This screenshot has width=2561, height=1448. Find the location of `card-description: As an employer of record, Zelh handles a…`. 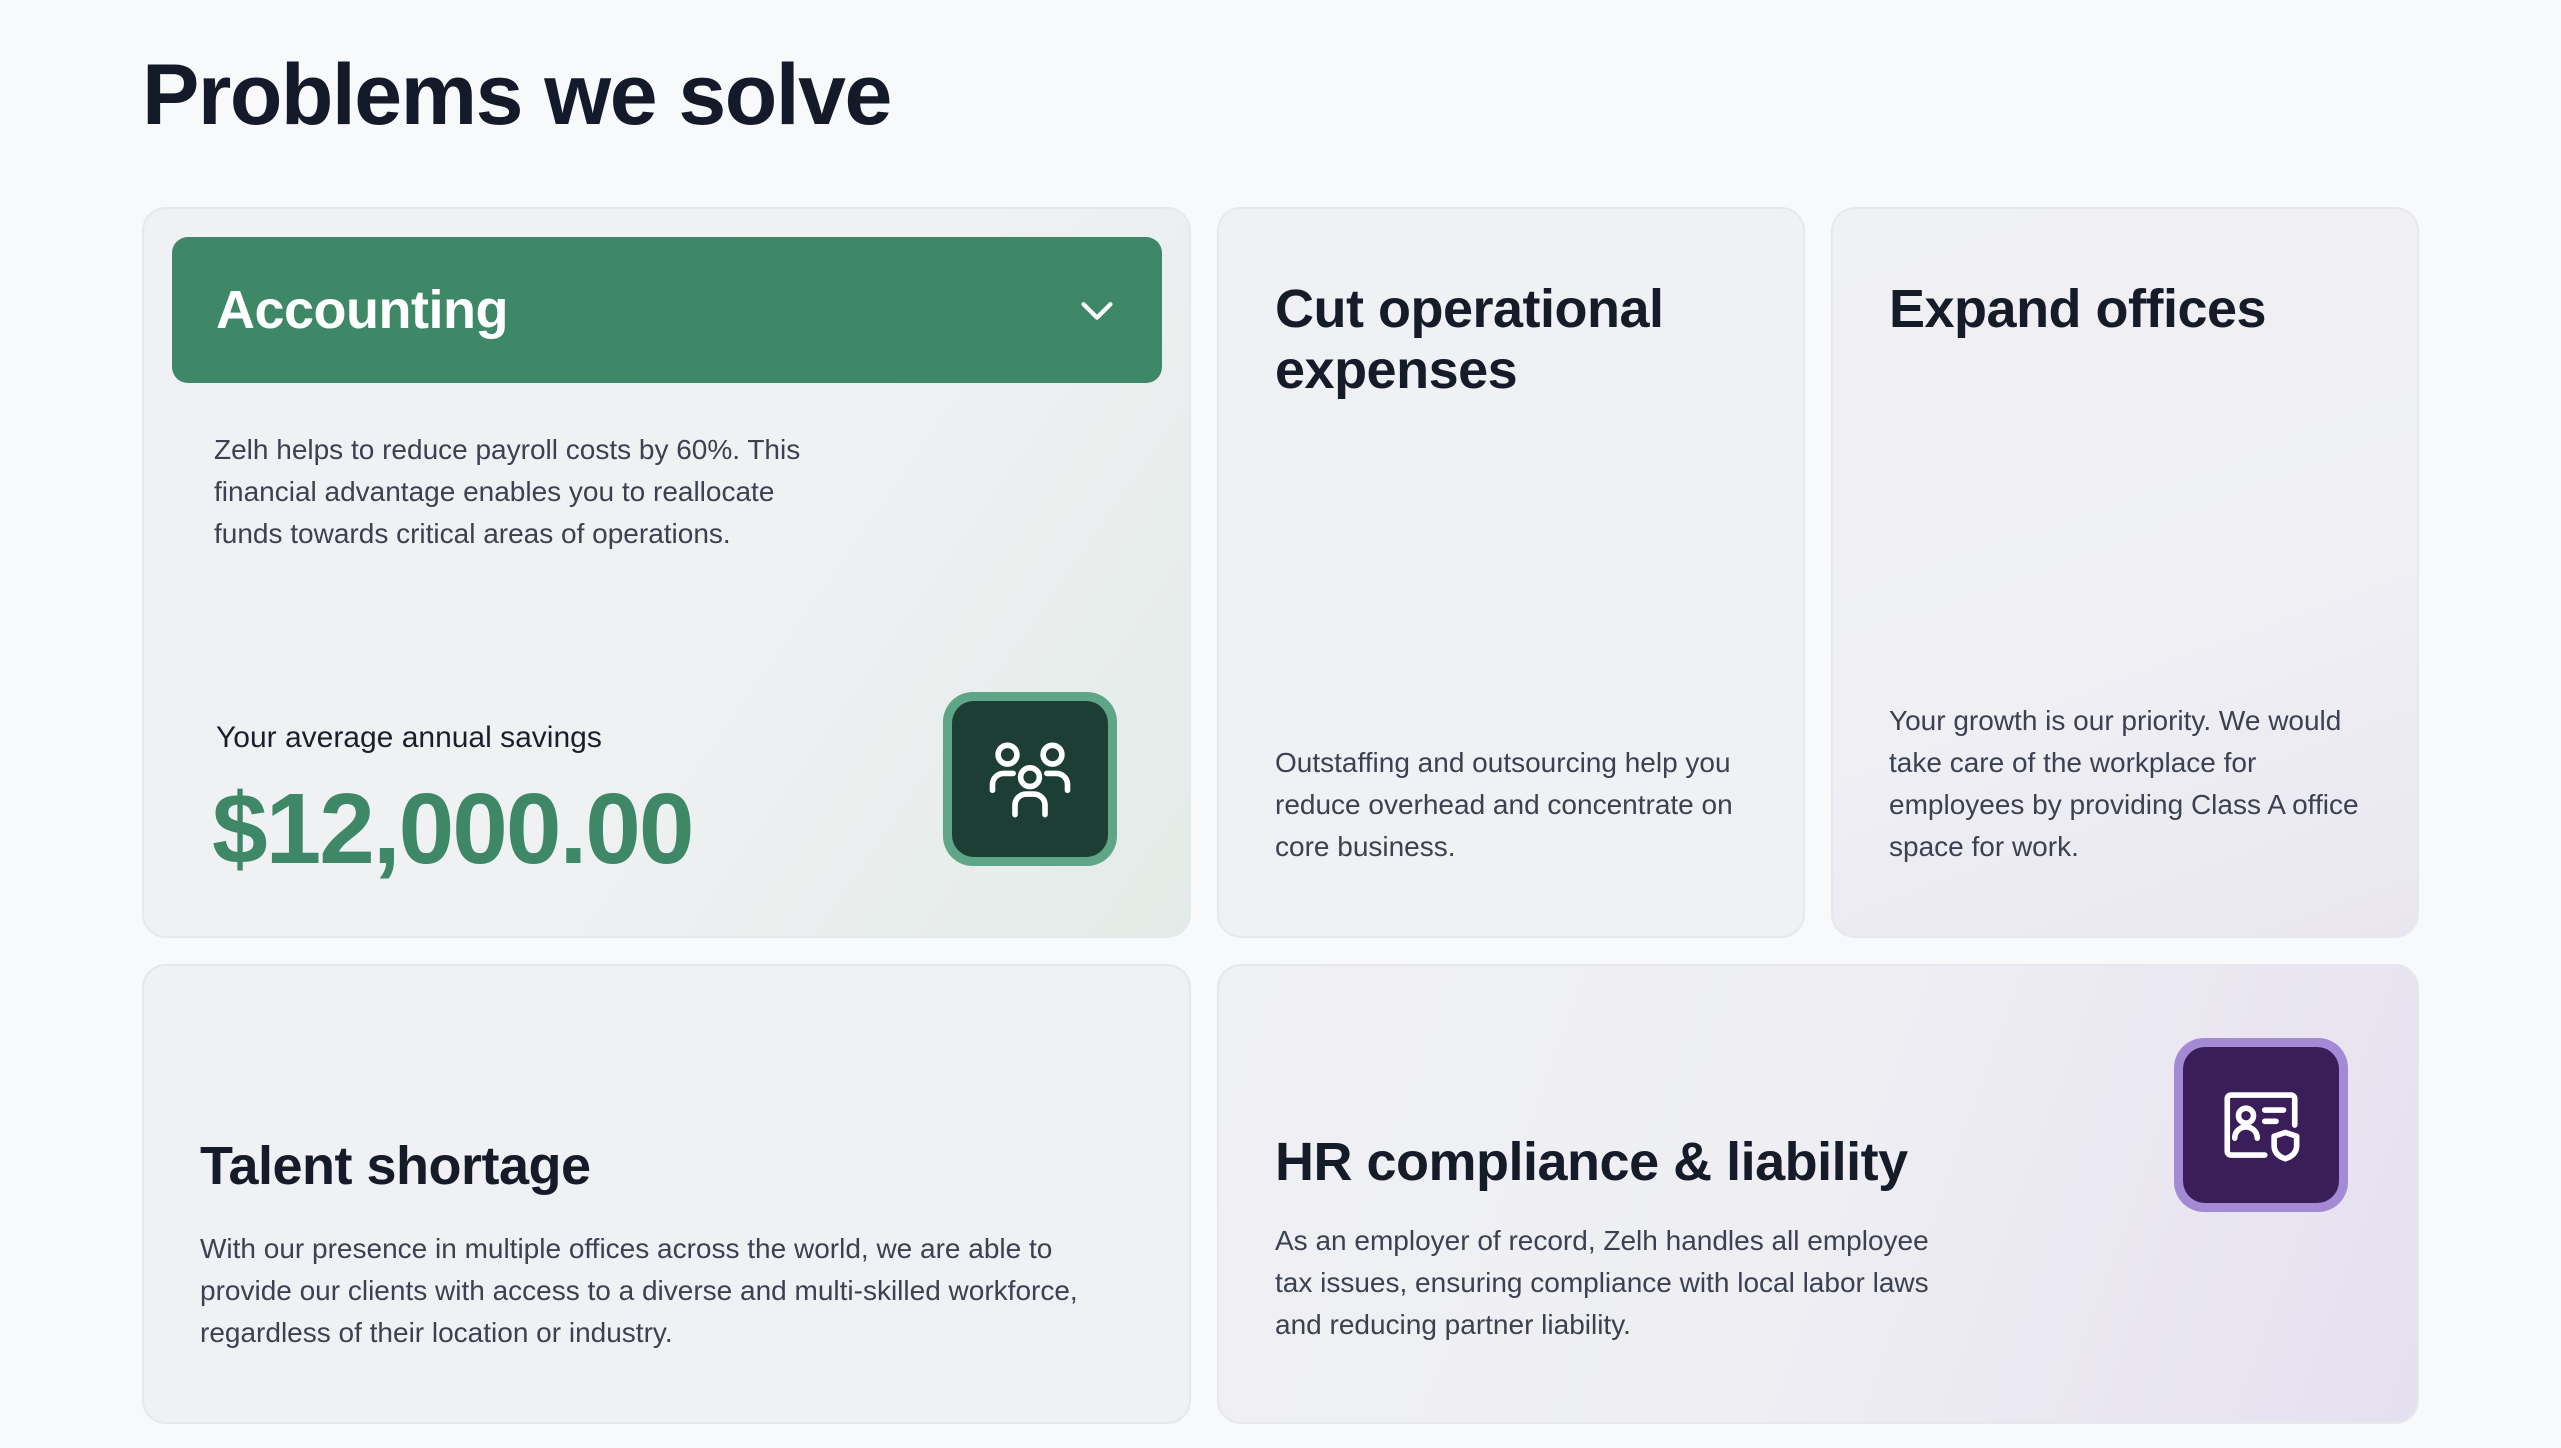

card-description: As an employer of record, Zelh handles a… is located at coordinates (1602, 1282).